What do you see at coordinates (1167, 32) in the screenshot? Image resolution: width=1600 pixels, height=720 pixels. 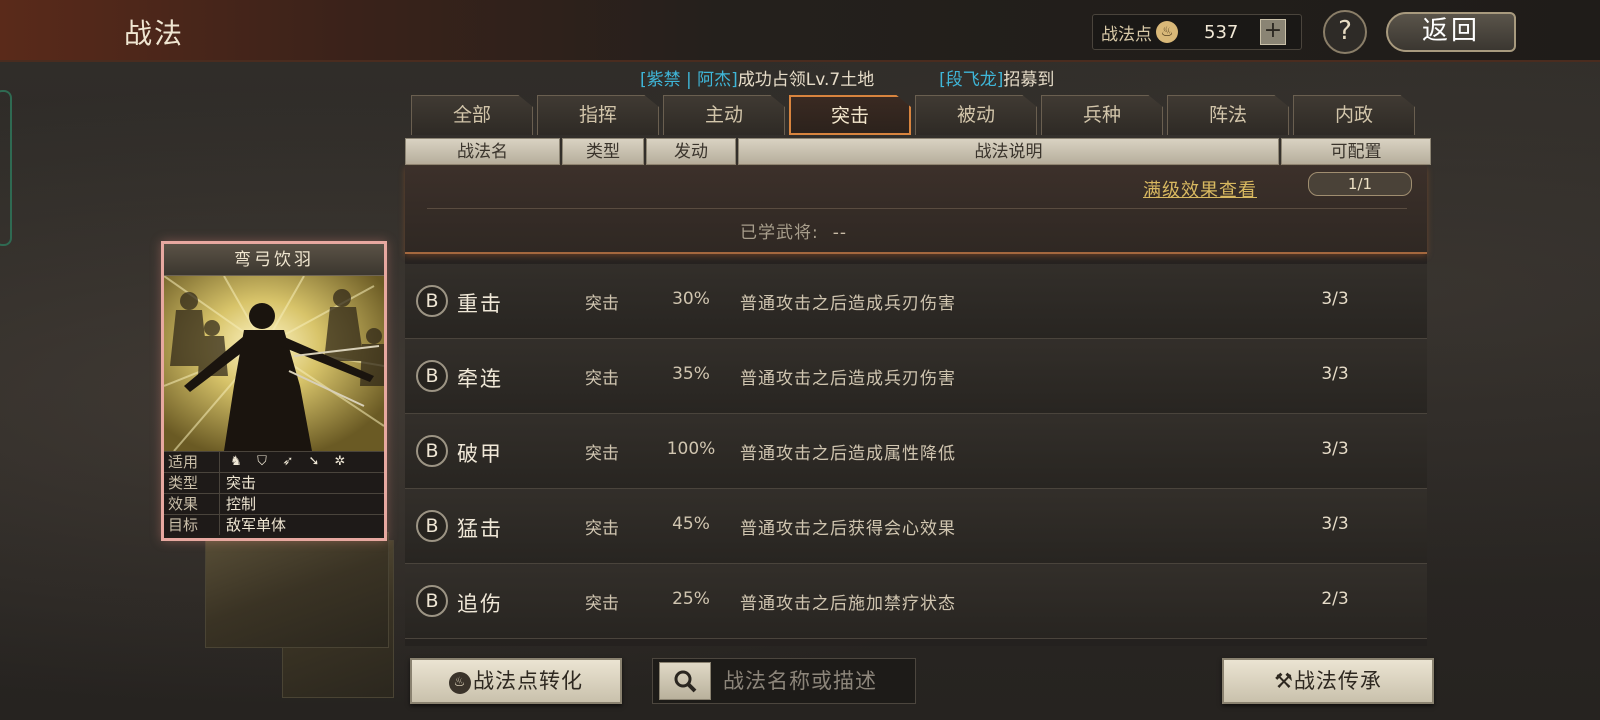 I see `flame-icon: ♨` at bounding box center [1167, 32].